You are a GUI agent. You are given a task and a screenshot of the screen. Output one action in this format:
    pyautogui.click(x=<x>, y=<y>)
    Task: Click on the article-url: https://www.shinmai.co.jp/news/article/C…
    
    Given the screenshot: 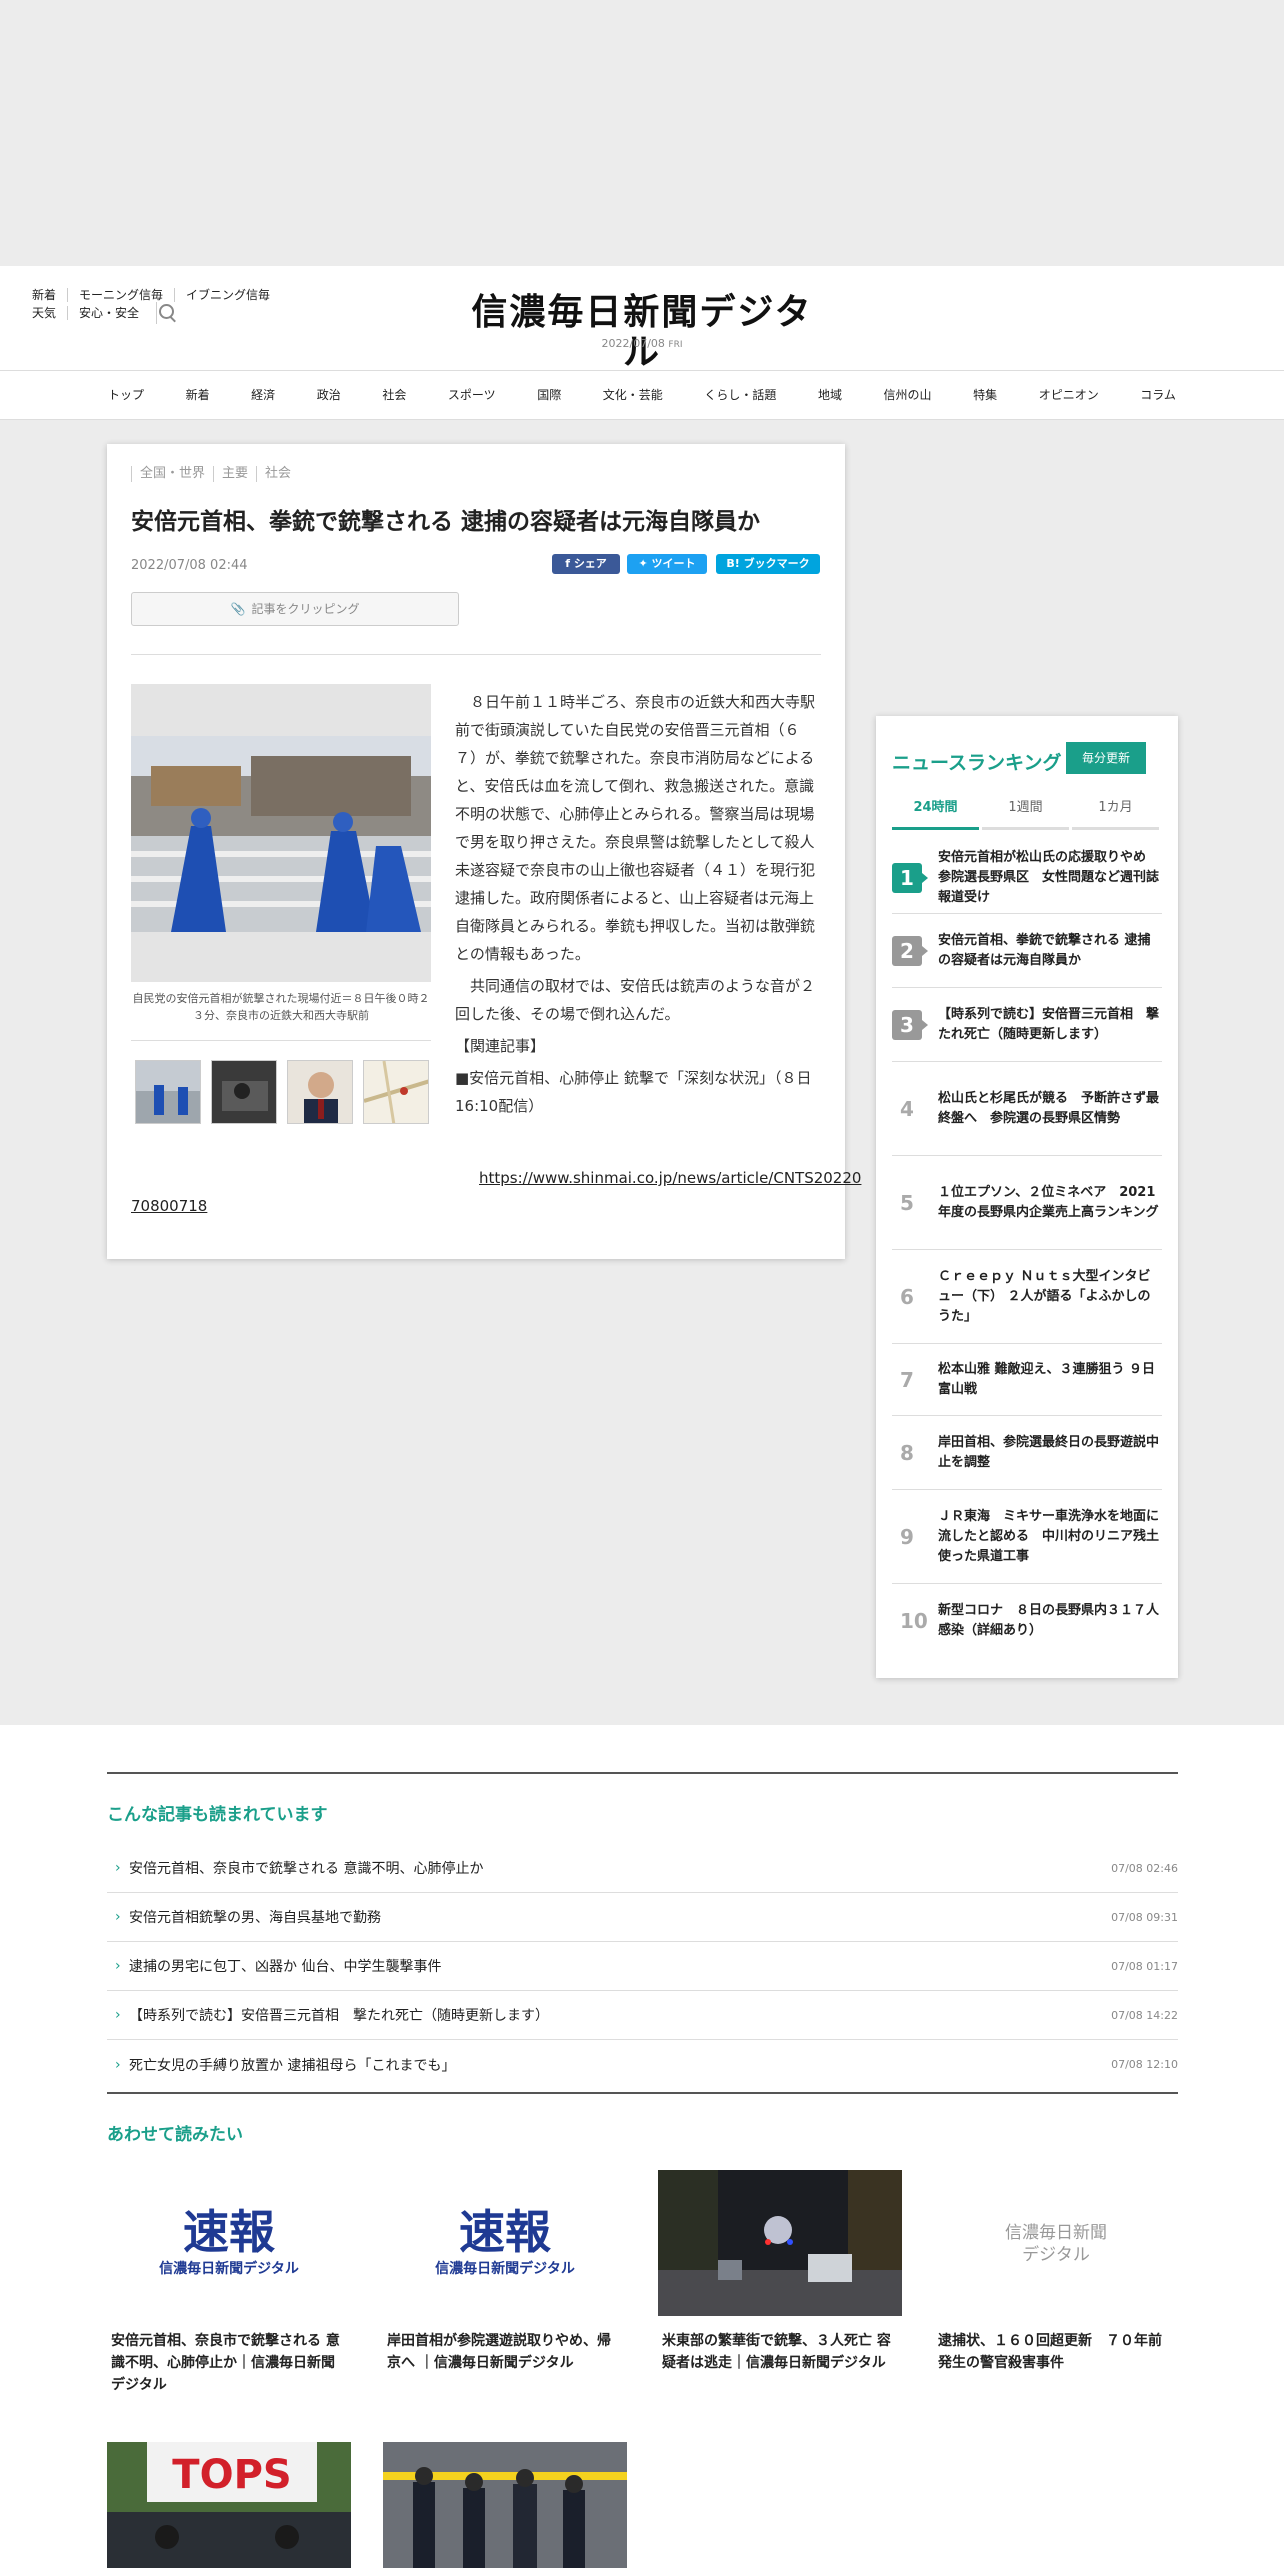 What is the action you would take?
    pyautogui.click(x=496, y=1192)
    